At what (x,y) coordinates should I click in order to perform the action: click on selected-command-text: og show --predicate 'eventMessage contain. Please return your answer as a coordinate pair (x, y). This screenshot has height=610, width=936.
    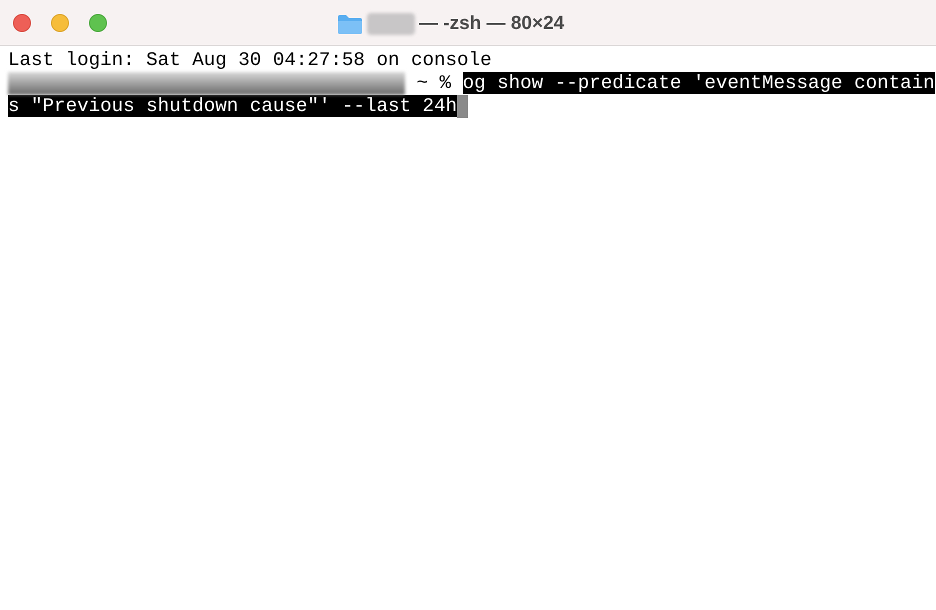
    Looking at the image, I should click on (698, 83).